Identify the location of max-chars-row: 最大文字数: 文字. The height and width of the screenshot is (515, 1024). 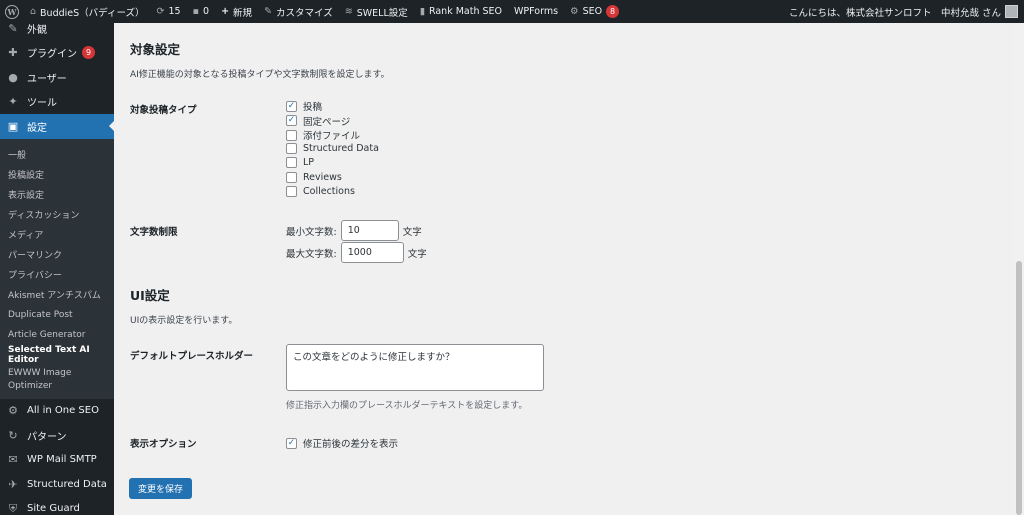
(356, 252).